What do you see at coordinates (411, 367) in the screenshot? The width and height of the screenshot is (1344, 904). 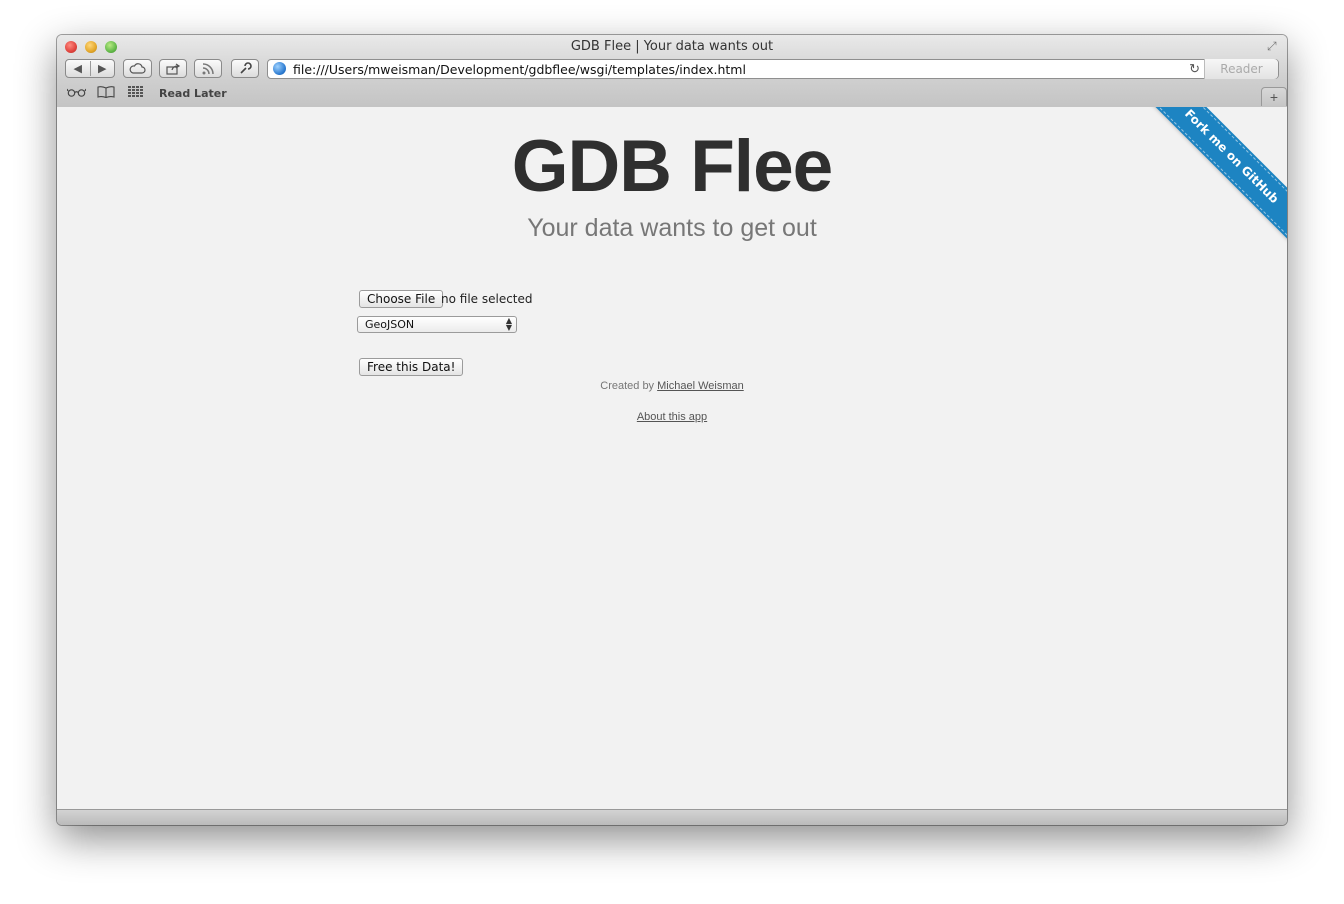 I see `free-data-button: Free this Data!` at bounding box center [411, 367].